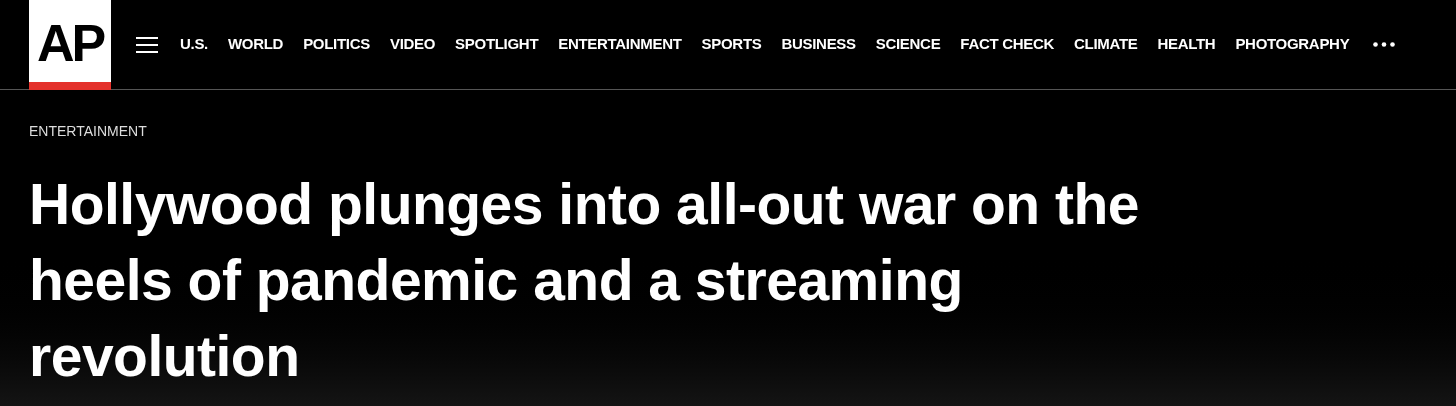  What do you see at coordinates (908, 44) in the screenshot?
I see `nav-link: SCIENCE` at bounding box center [908, 44].